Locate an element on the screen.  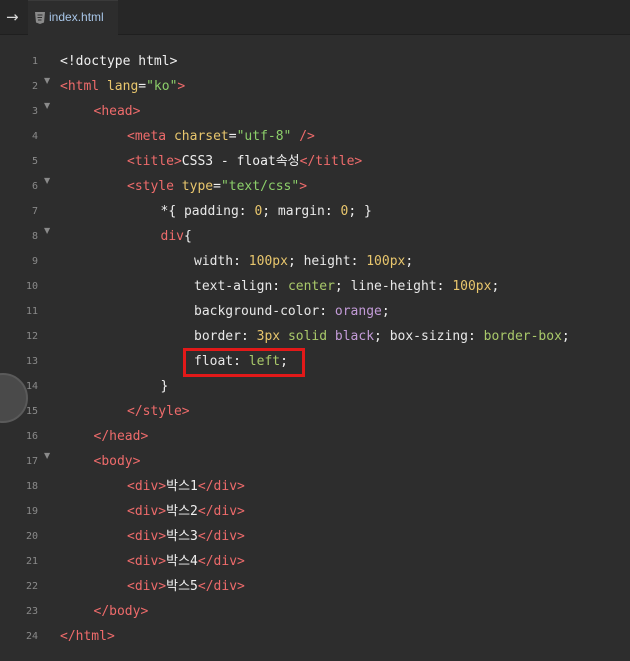
code-line: 9 width: 100px; height: 100px; is located at coordinates (315, 262).